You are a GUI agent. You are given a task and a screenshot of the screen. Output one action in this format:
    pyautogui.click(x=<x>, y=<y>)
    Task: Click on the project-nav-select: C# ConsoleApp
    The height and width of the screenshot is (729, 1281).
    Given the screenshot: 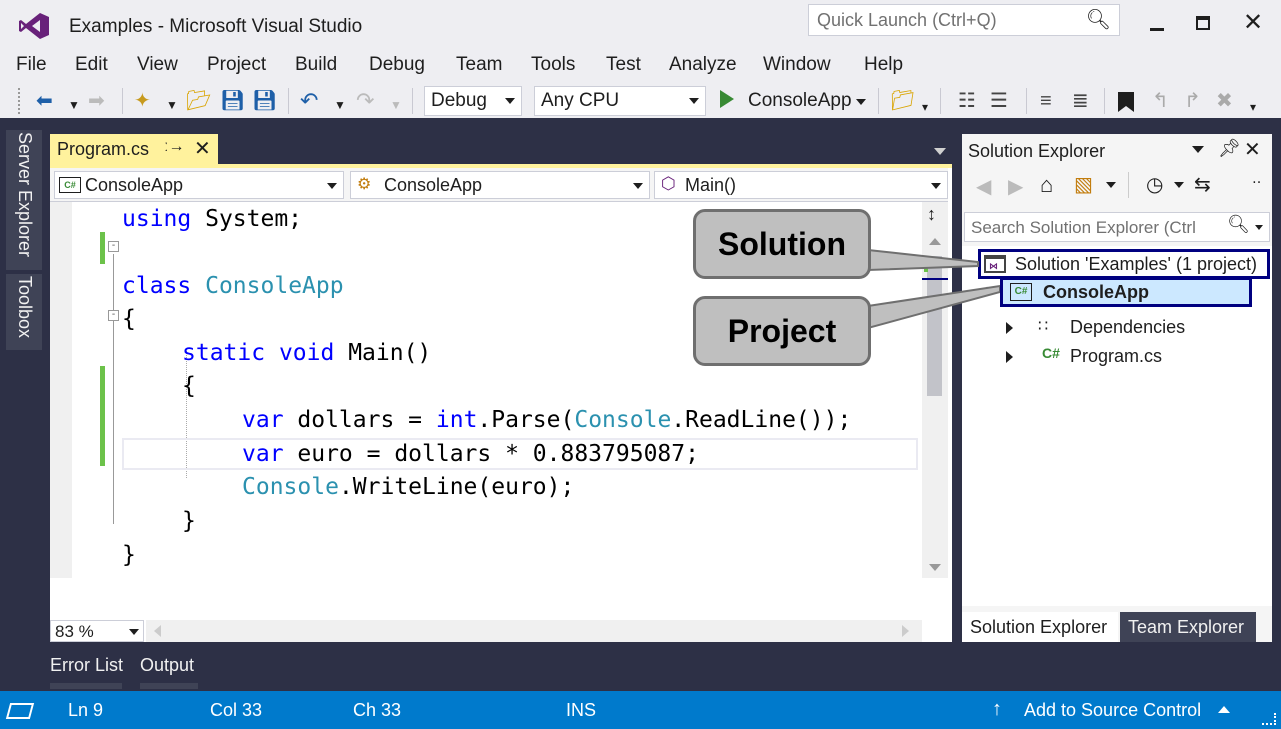 What is the action you would take?
    pyautogui.click(x=199, y=185)
    